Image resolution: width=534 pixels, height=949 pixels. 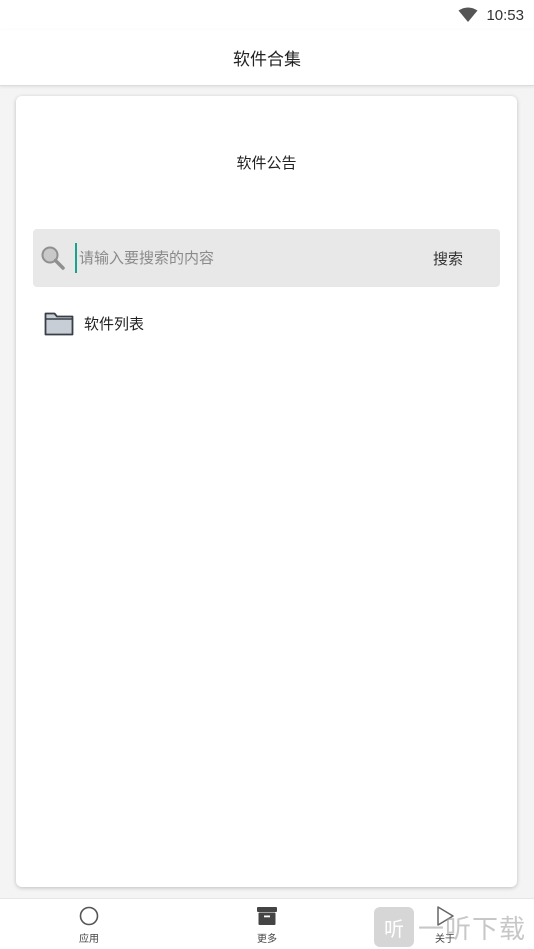 I want to click on list-item-label: 软件列表, so click(x=114, y=323).